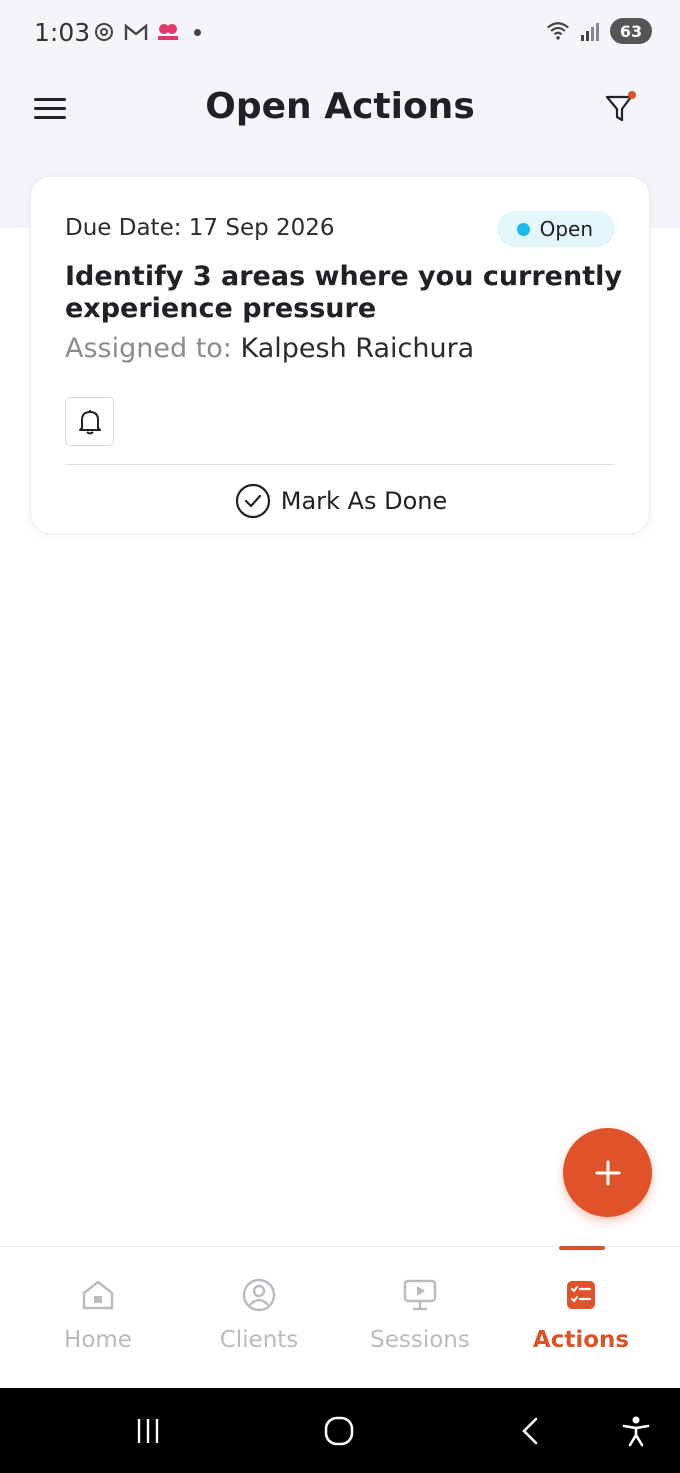 The height and width of the screenshot is (1473, 680). I want to click on signal-icon, so click(590, 31).